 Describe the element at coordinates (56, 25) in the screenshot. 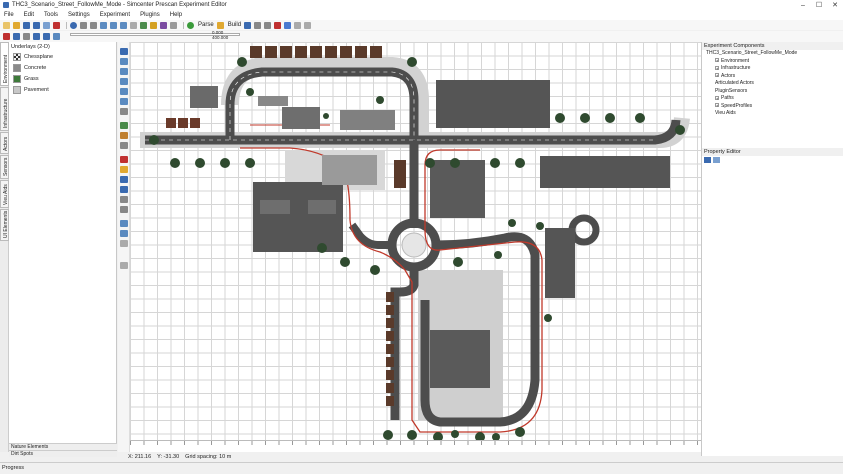

I see `delete-icon` at that location.